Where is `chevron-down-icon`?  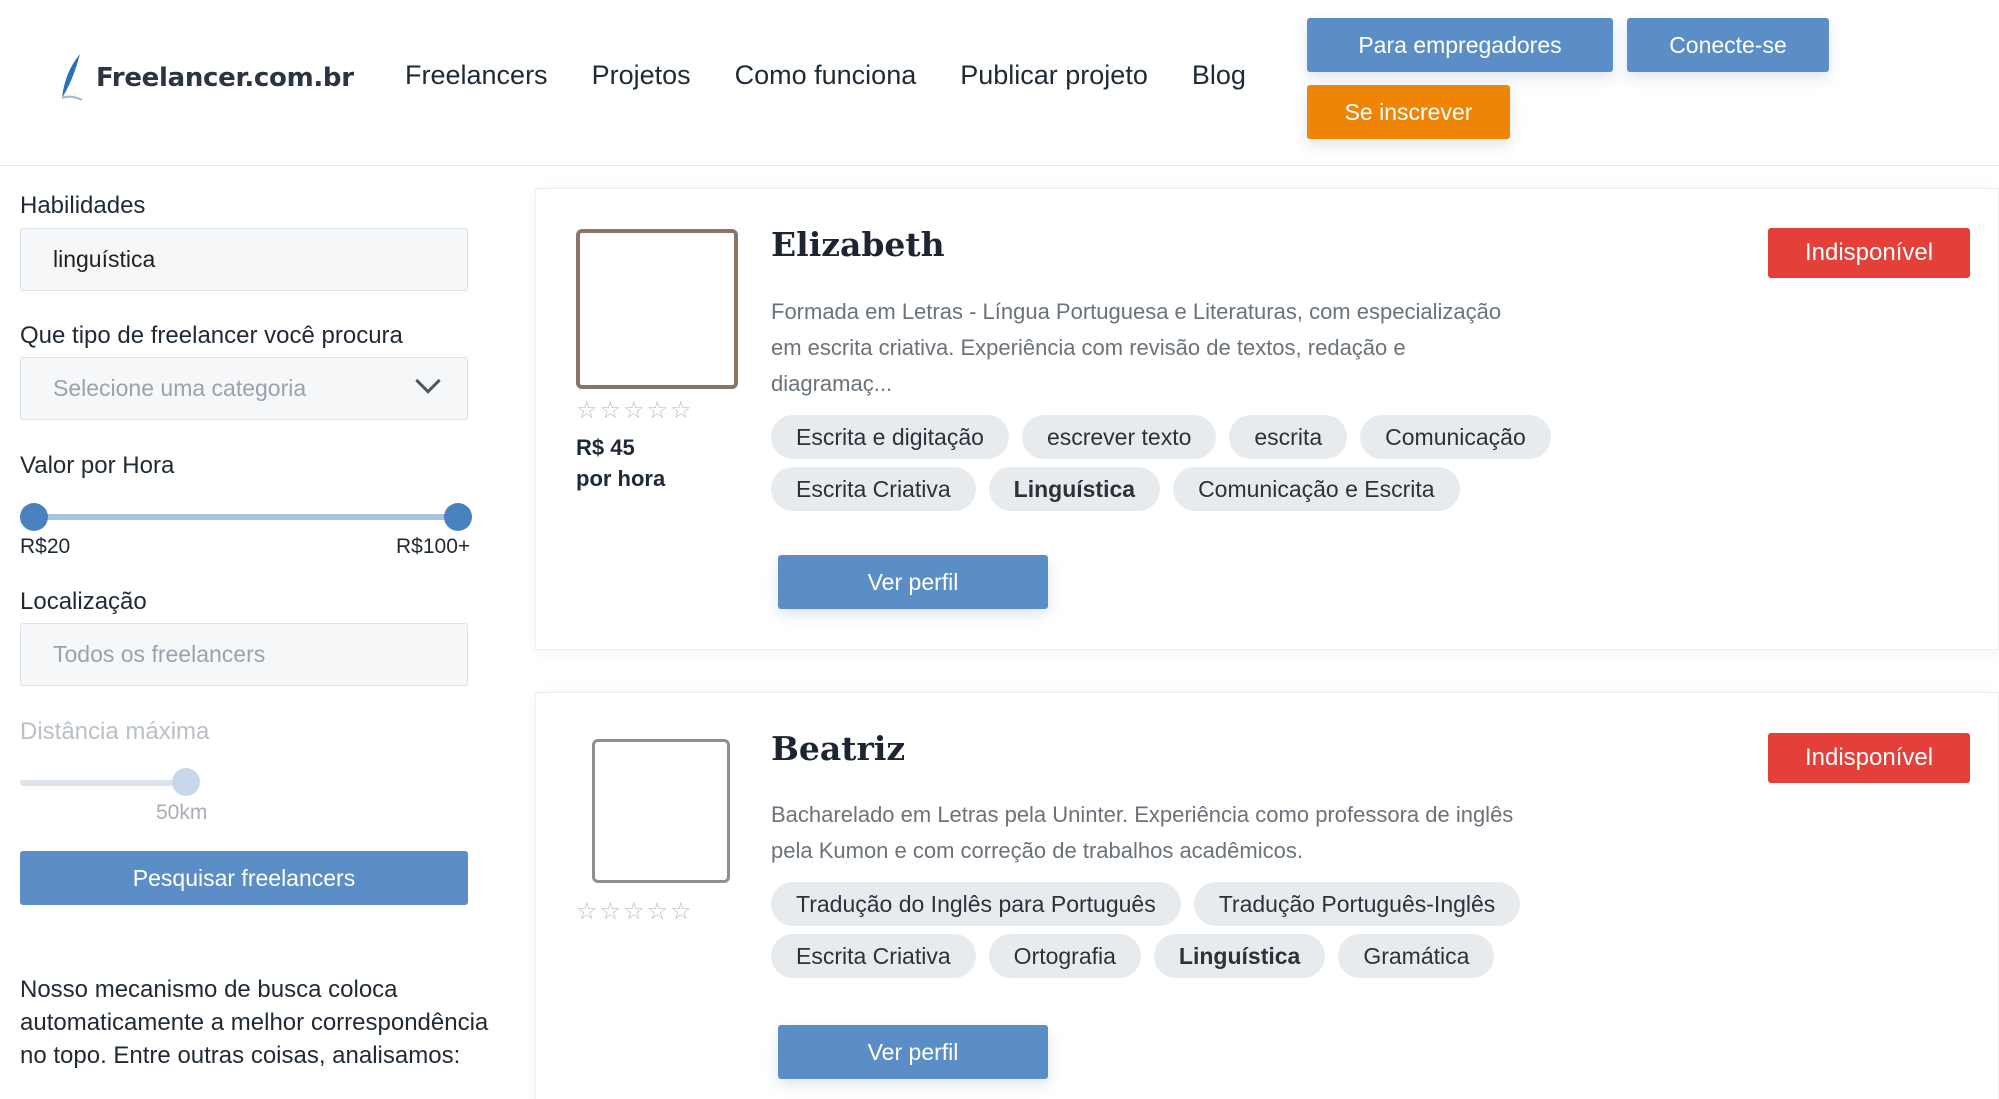 chevron-down-icon is located at coordinates (428, 381).